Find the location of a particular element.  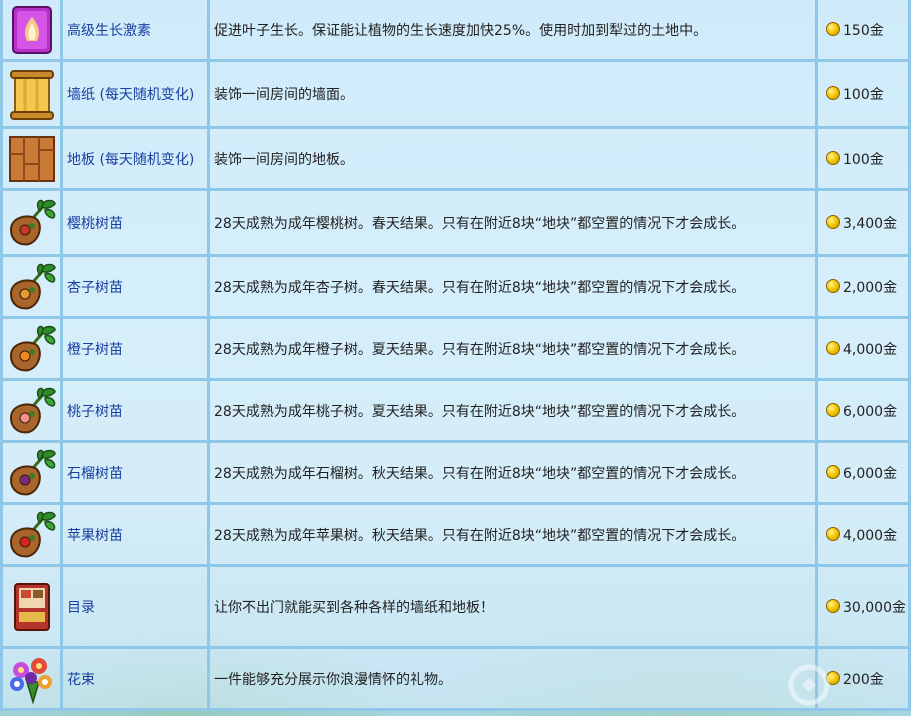

item-price-cell: 3,400金 is located at coordinates (864, 224).